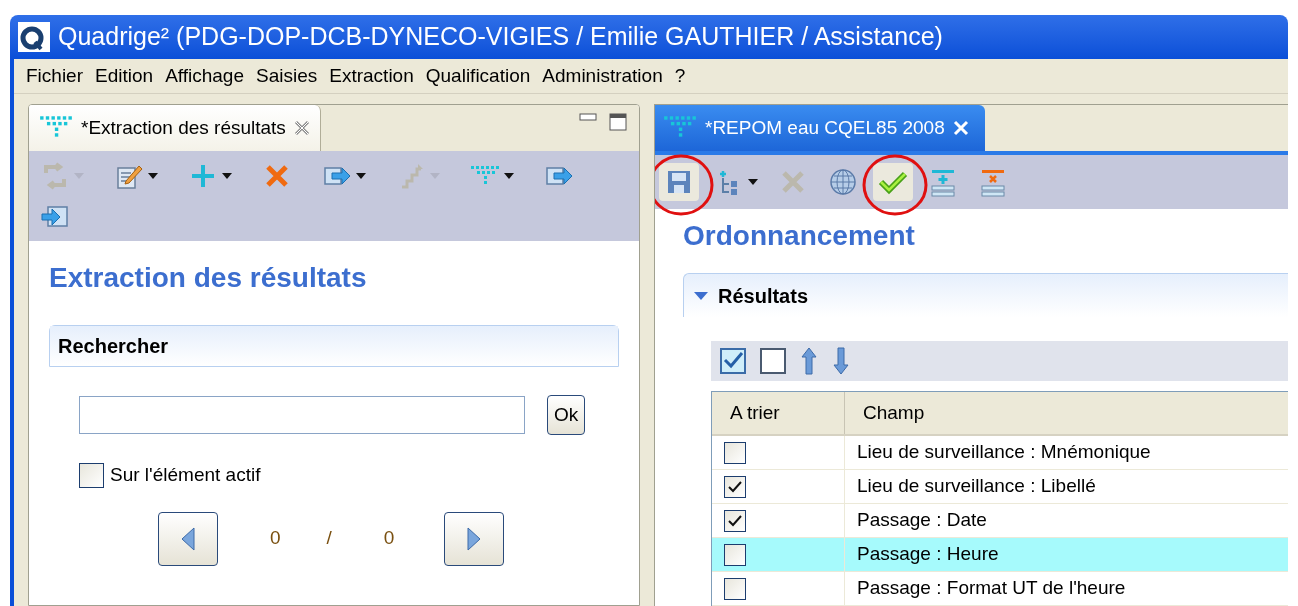  I want to click on window-title: Quadrige² (PDG-DOP-DCB-DYNECO-VIGIES / Emilie GAUTHIER / Assistance), so click(500, 37).